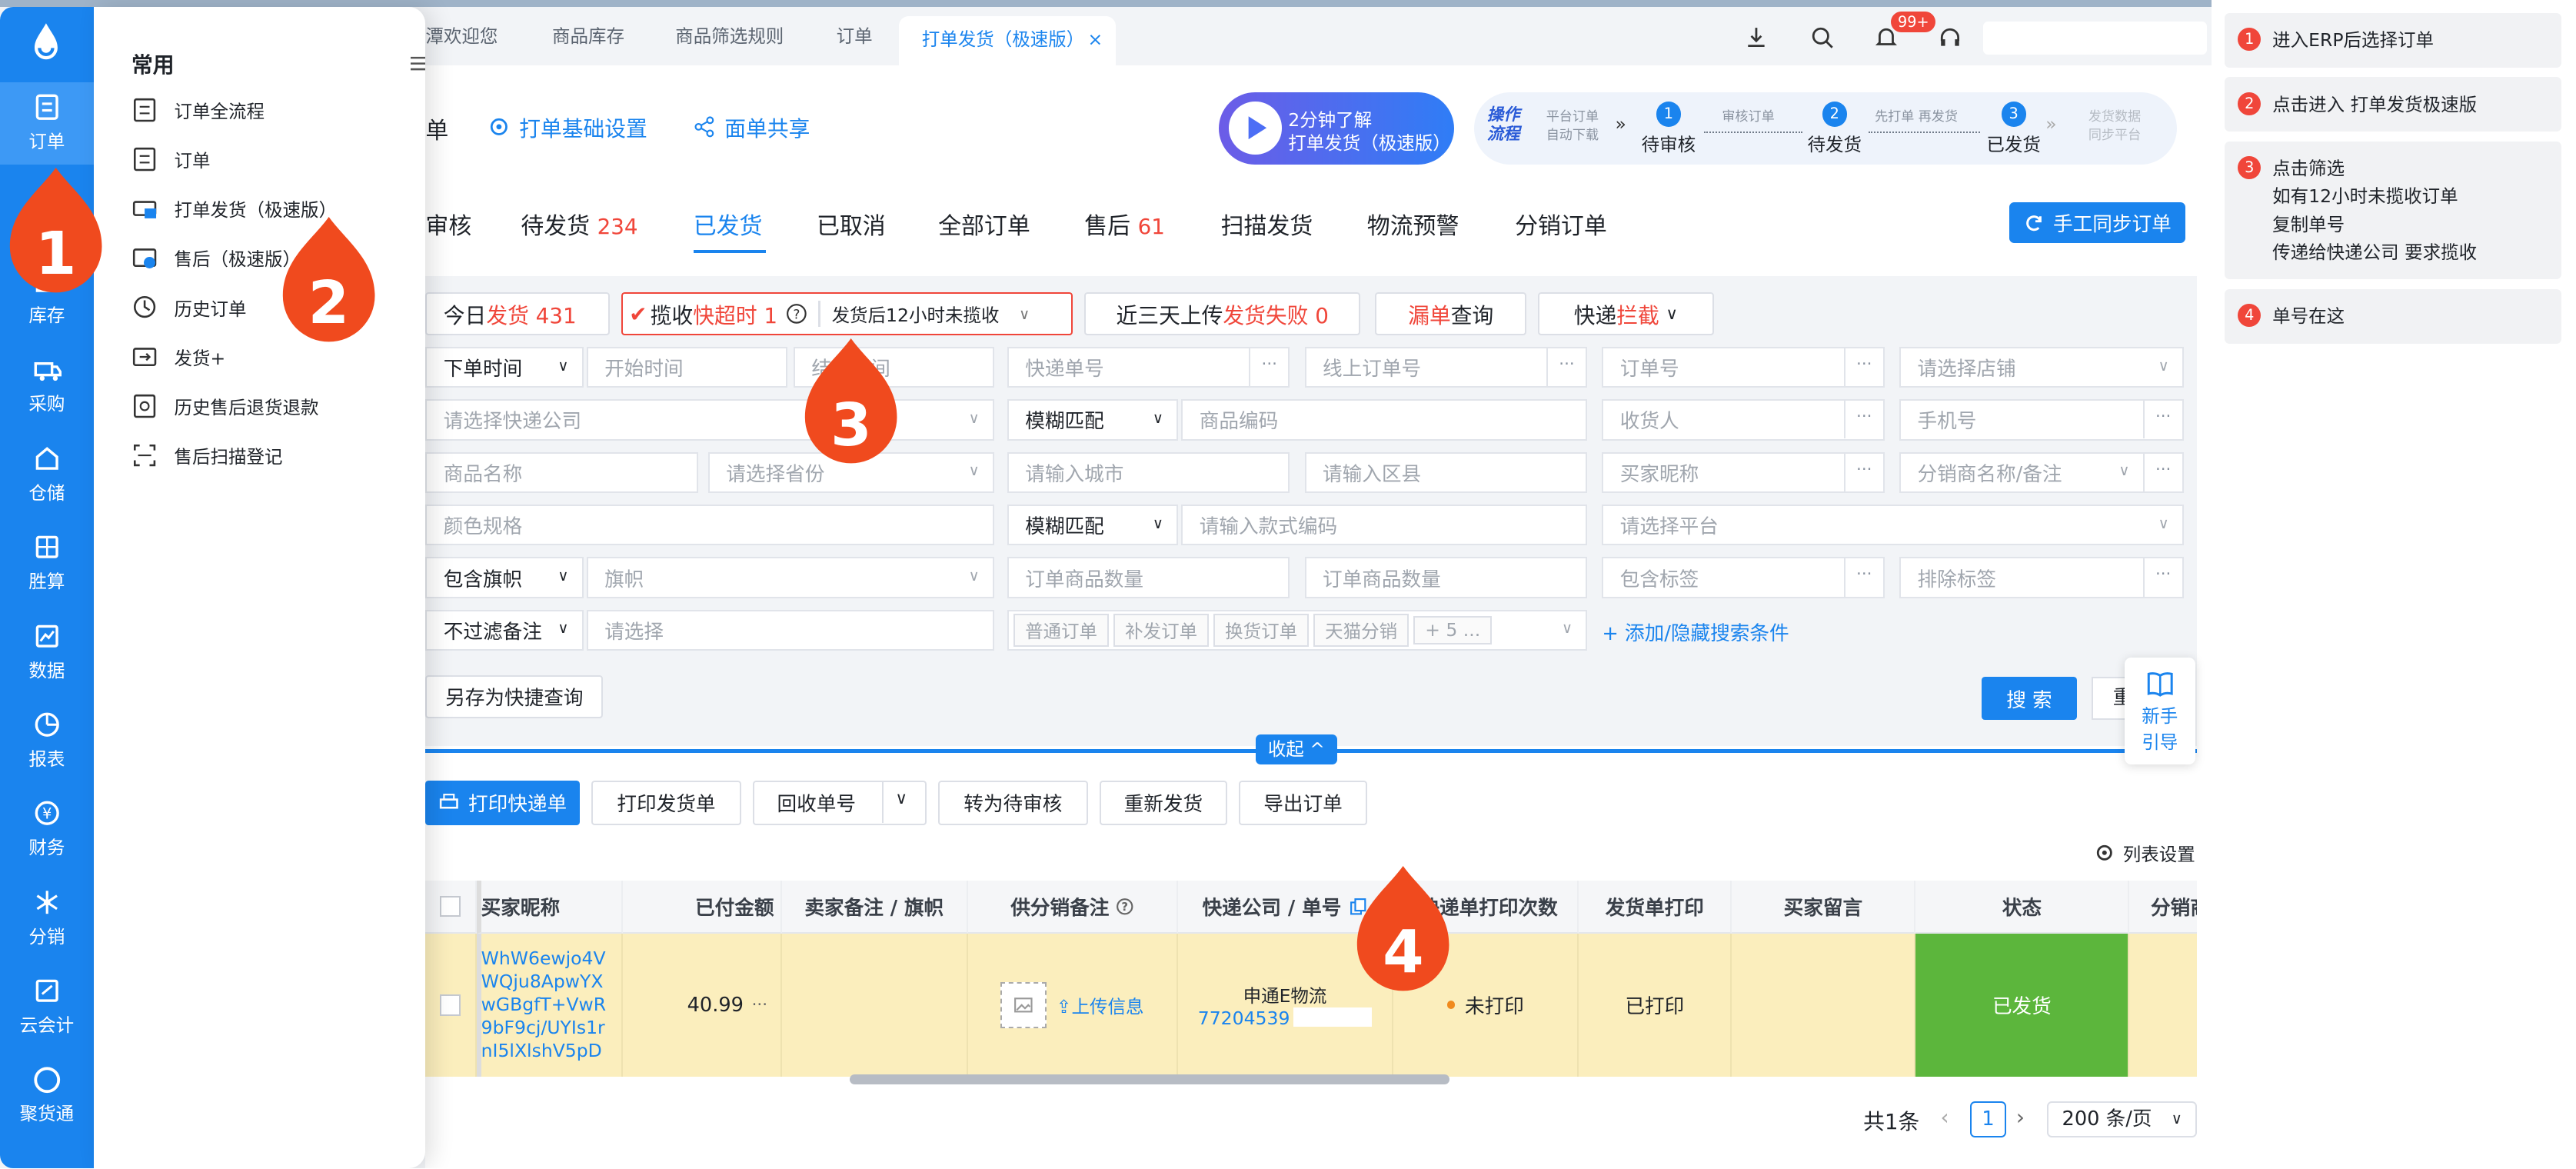  Describe the element at coordinates (759, 1005) in the screenshot. I see `more-icon: ···` at that location.